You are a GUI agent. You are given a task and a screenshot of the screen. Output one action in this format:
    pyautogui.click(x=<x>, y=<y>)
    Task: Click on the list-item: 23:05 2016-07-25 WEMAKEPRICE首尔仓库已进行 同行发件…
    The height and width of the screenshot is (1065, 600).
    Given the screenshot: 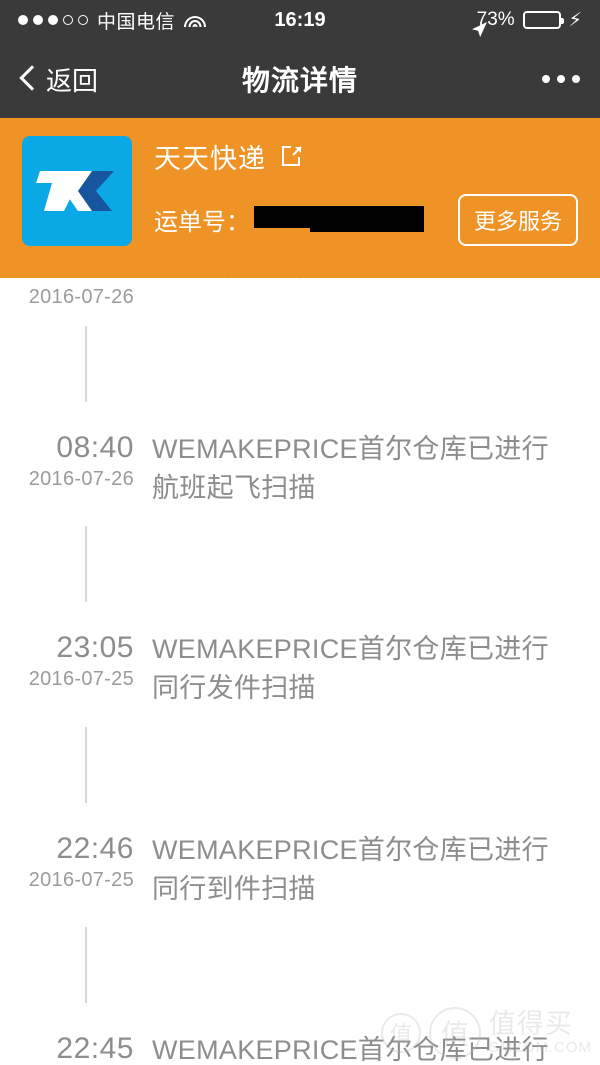 What is the action you would take?
    pyautogui.click(x=300, y=667)
    